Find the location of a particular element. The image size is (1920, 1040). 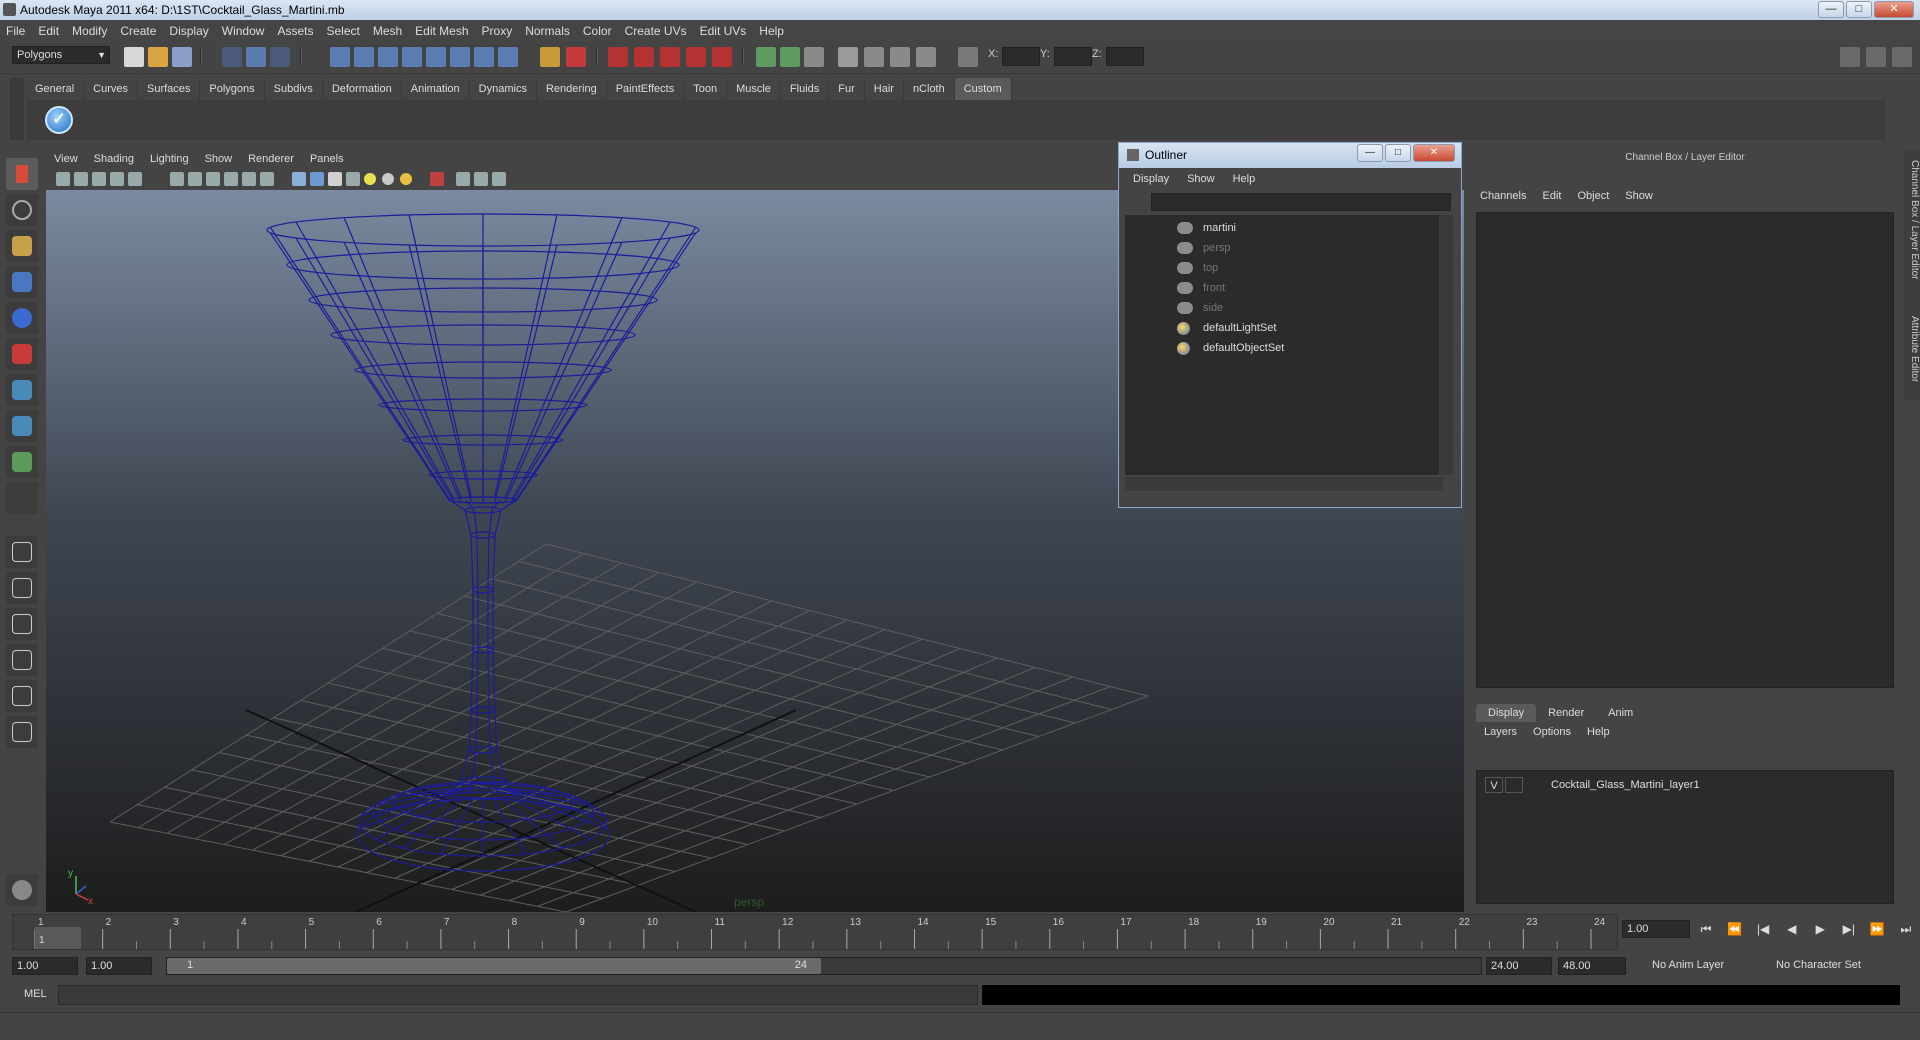

outliner-item-front: front is located at coordinates (1200, 288).